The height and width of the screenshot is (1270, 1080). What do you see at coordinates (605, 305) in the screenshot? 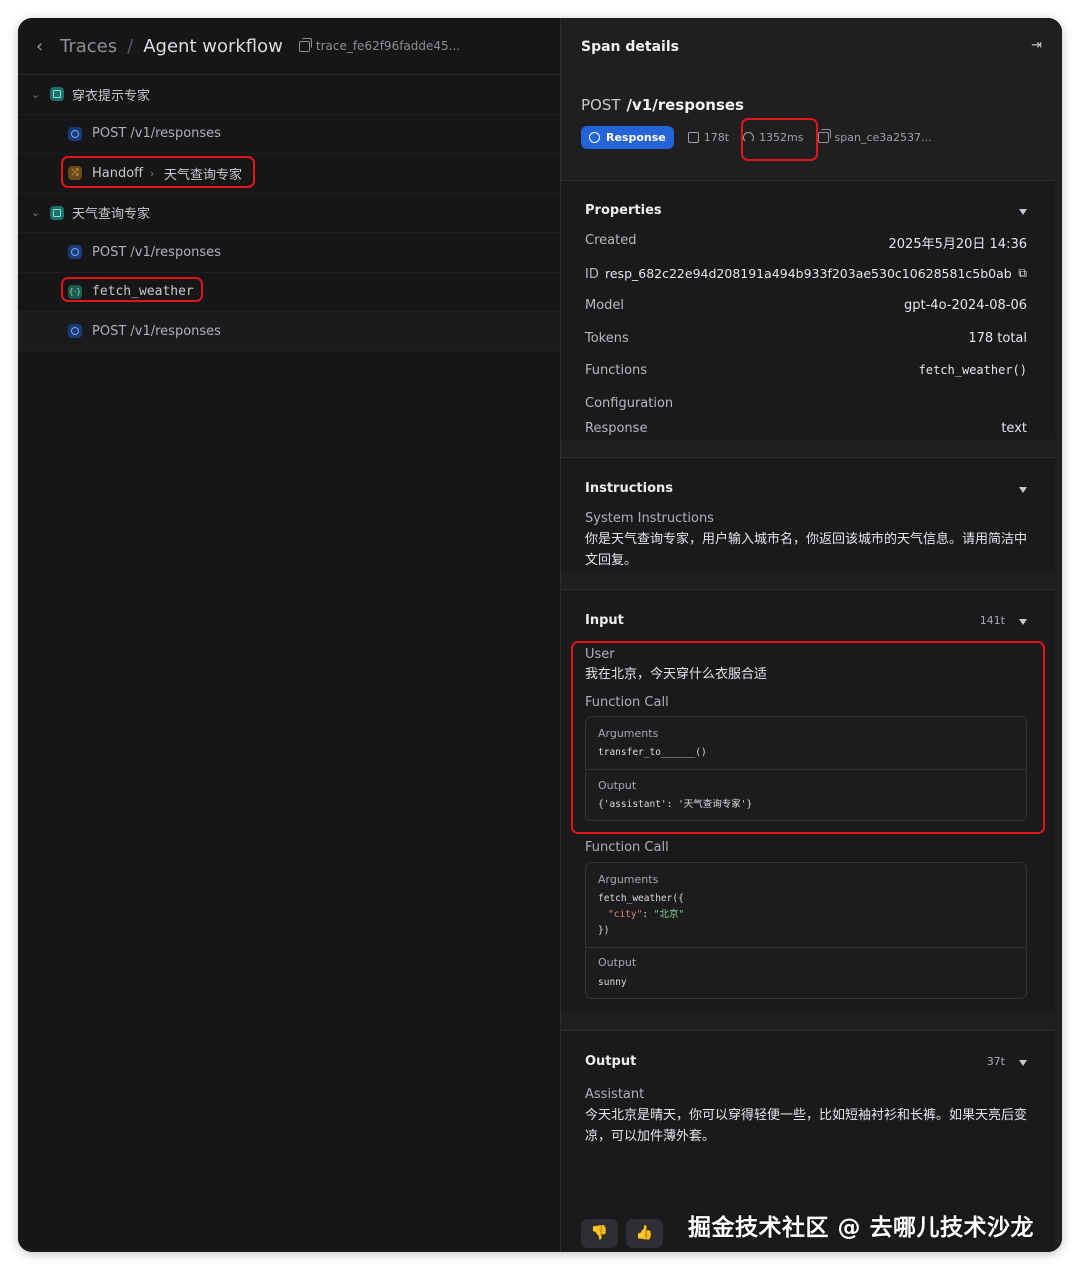
I see `property-key: Model` at bounding box center [605, 305].